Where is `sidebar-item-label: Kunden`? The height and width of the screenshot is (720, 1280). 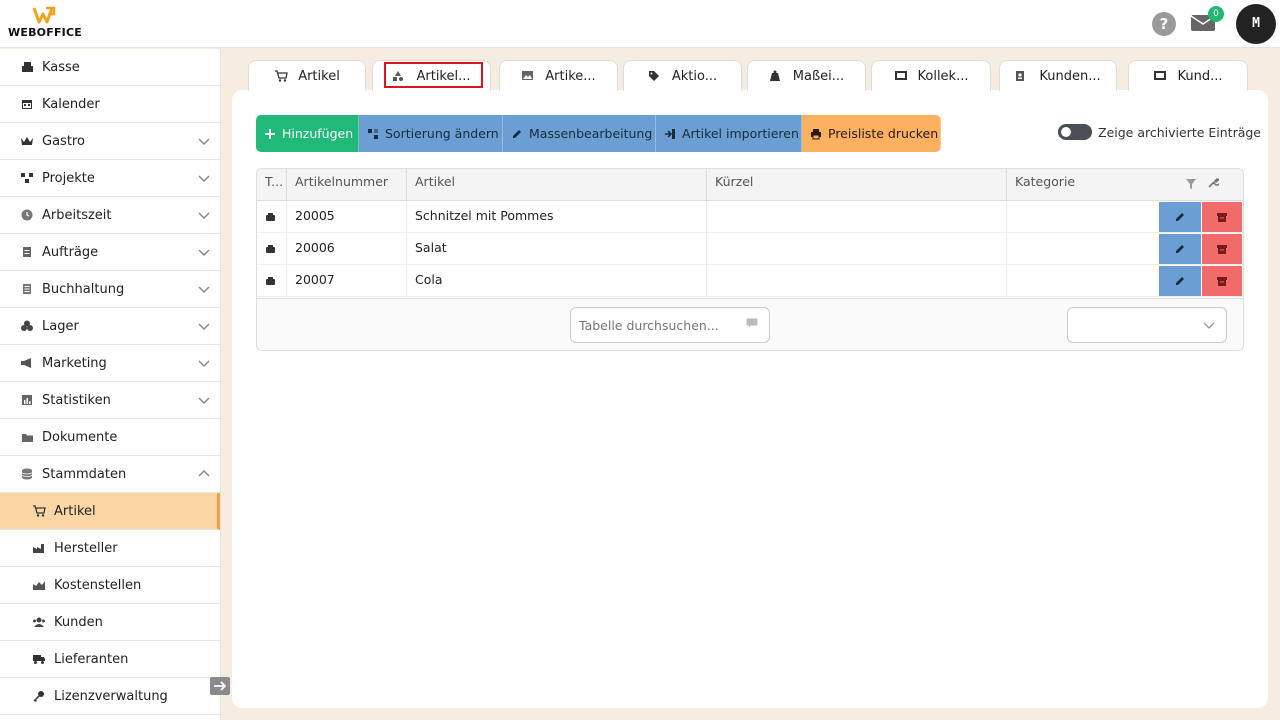
sidebar-item-label: Kunden is located at coordinates (78, 622).